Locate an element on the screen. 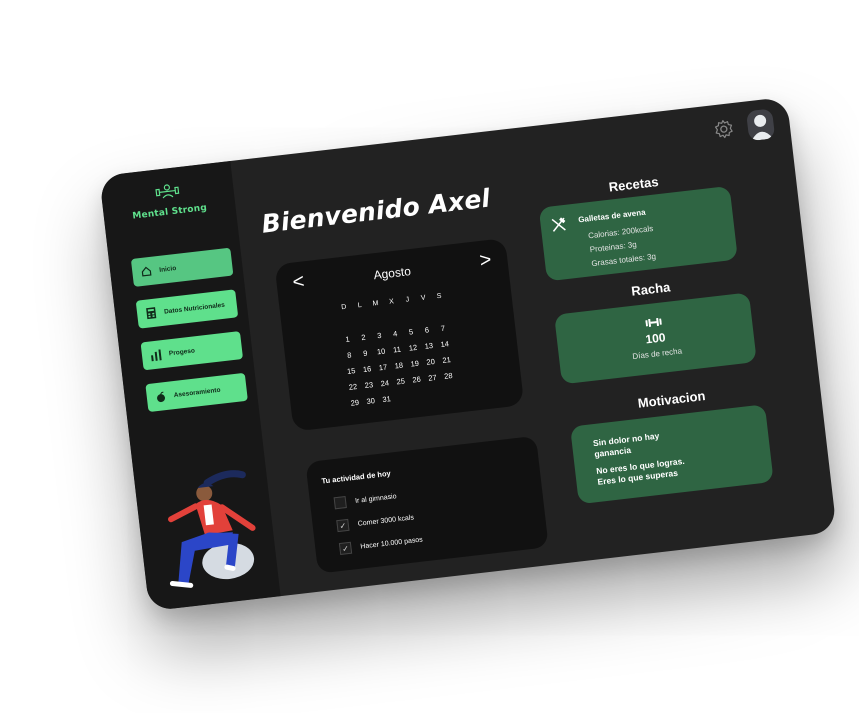  logo: Mental Strong is located at coordinates (168, 200).